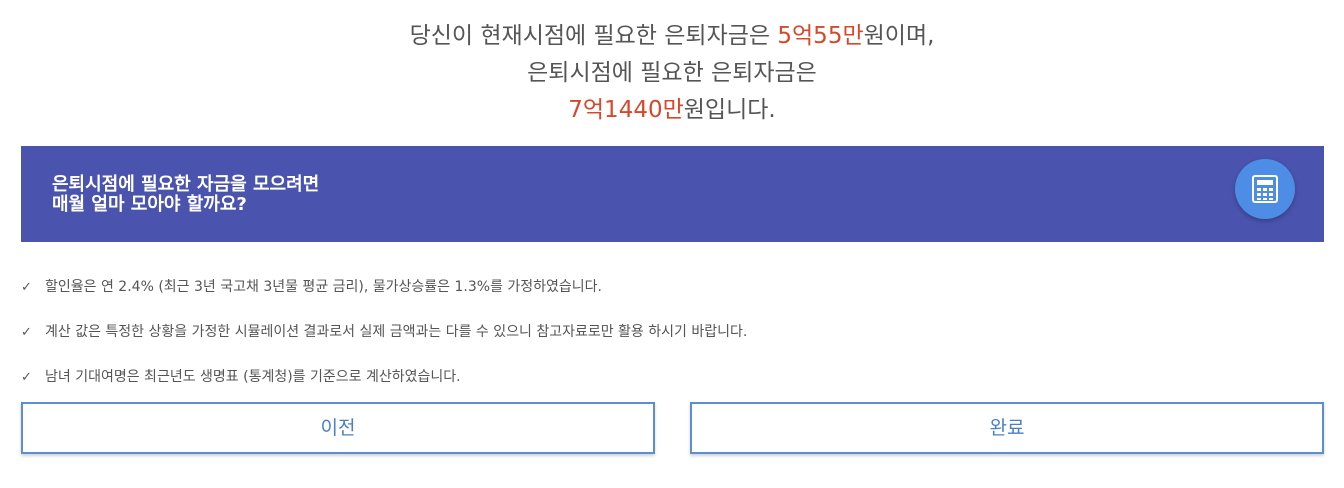  What do you see at coordinates (253, 377) in the screenshot?
I see `note-text: 남녀 기대여명은 최근년도 생명표 (통계청)를 기준으로 계산하였습니다.` at bounding box center [253, 377].